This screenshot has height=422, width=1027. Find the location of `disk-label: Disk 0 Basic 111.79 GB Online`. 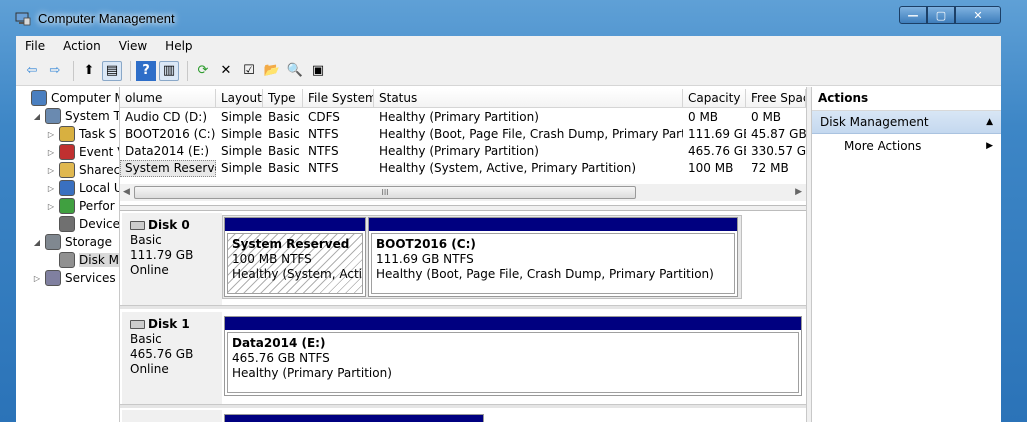

disk-label: Disk 0 Basic 111.79 GB Online is located at coordinates (172, 259).